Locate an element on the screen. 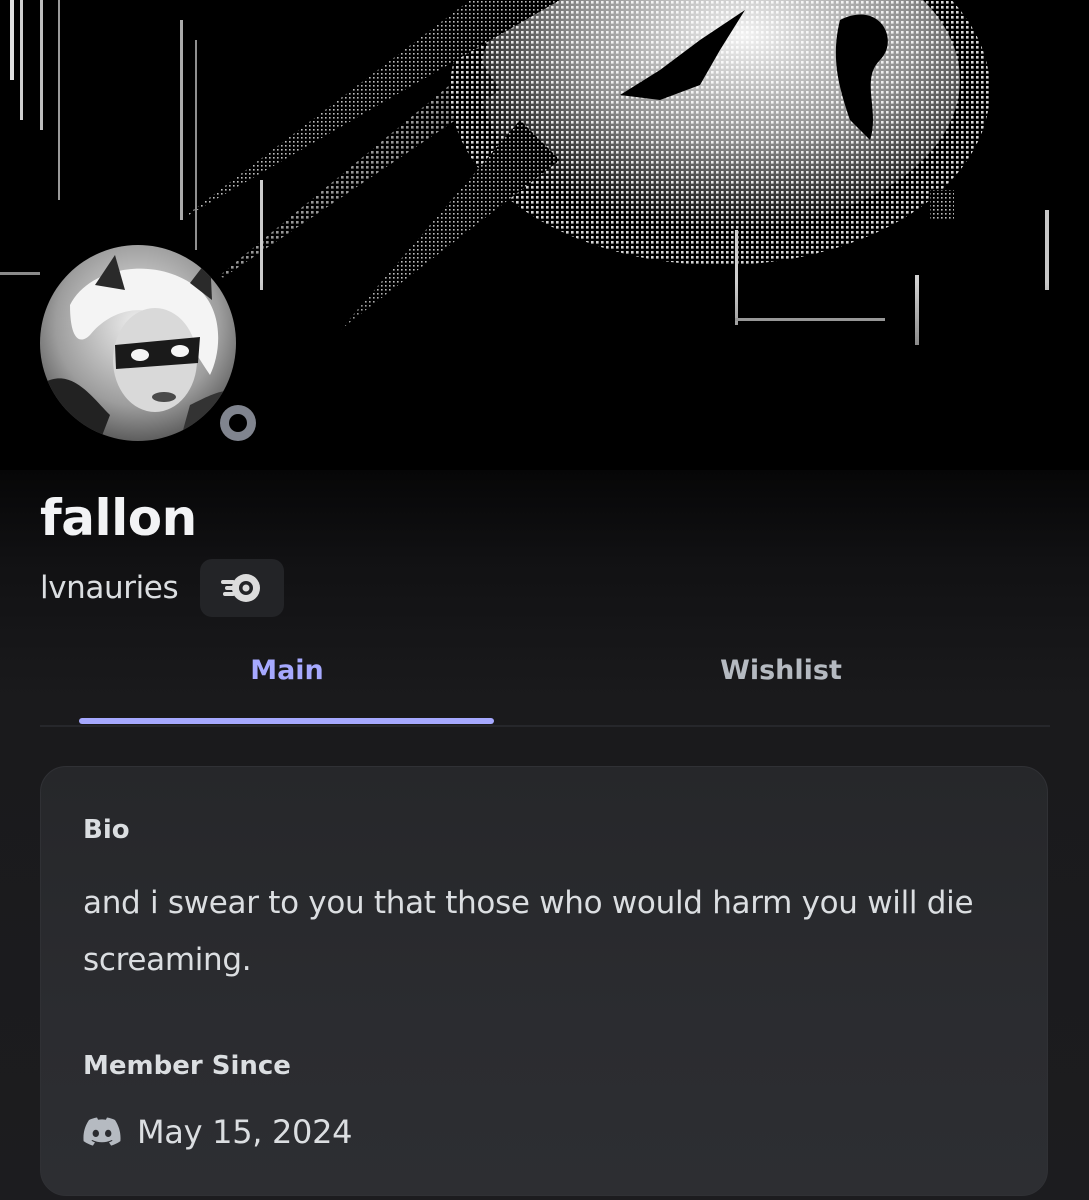  status-offline-icon is located at coordinates (238, 423).